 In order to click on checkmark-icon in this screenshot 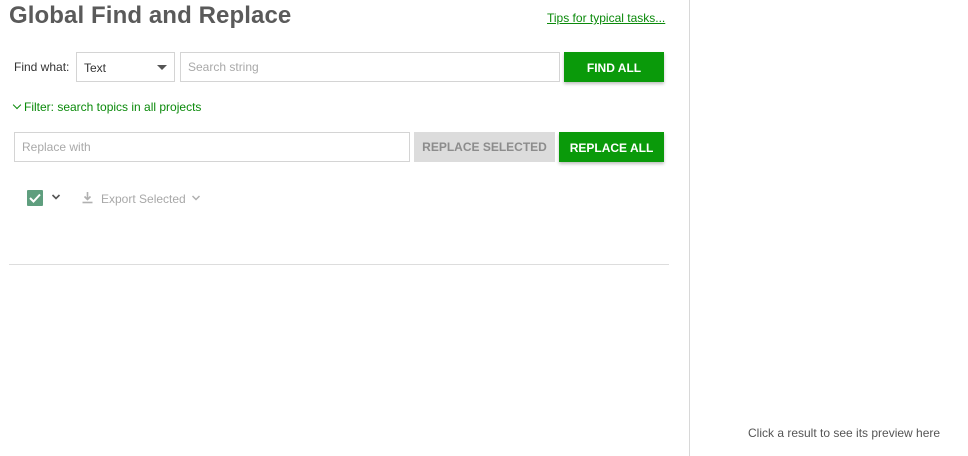, I will do `click(35, 198)`.